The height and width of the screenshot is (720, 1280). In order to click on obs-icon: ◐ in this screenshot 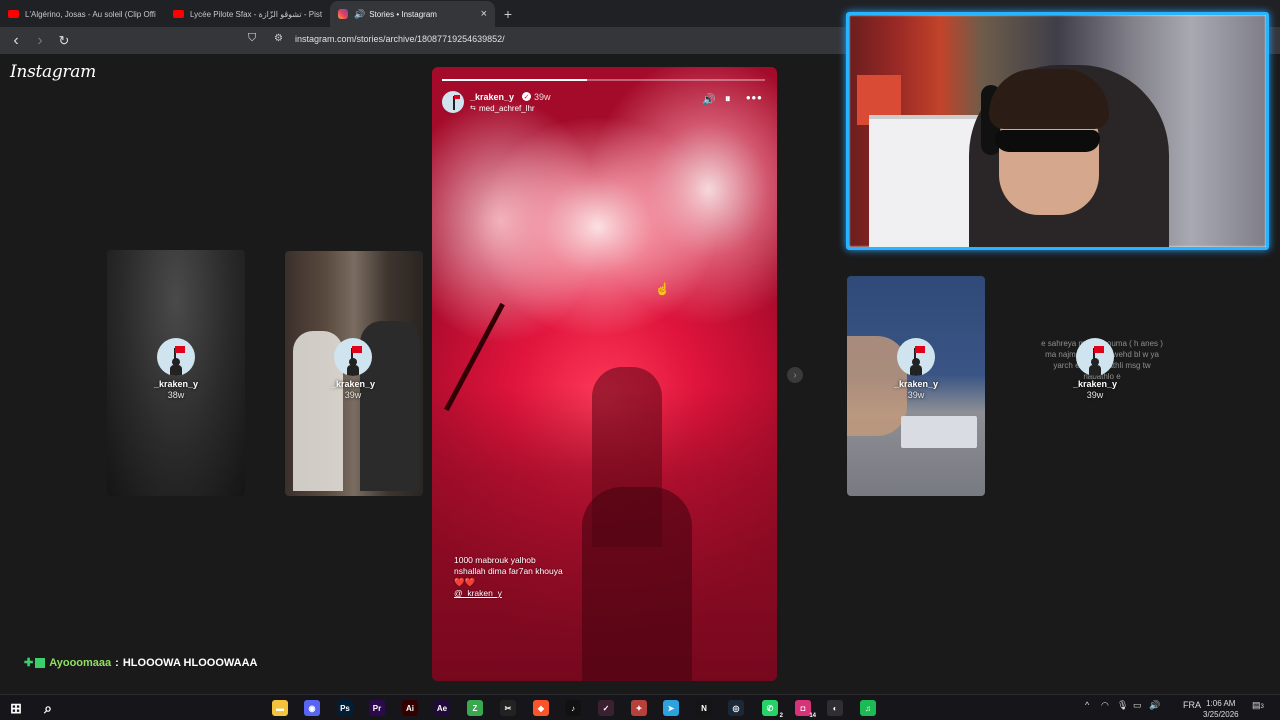, I will do `click(835, 708)`.